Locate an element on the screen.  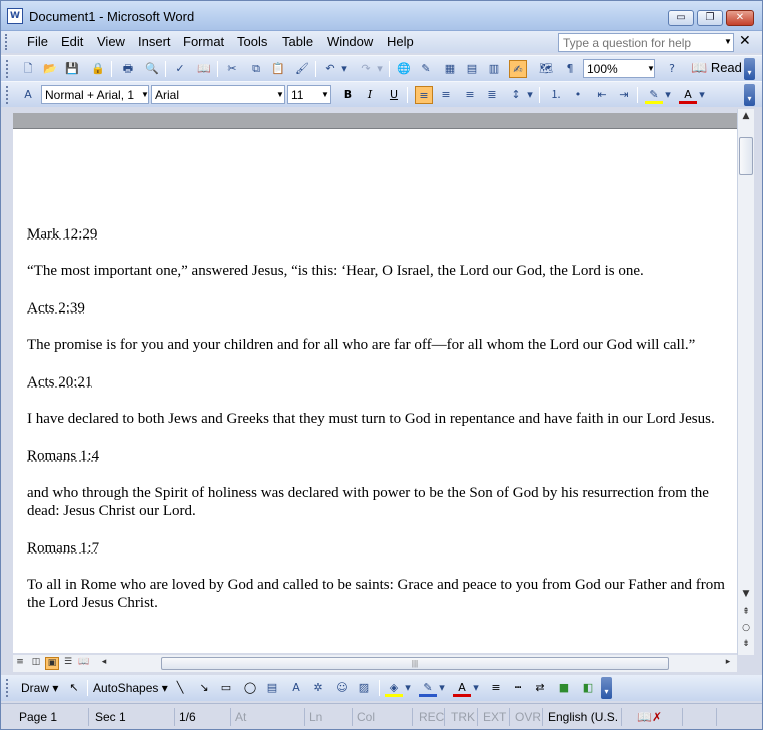
show-hide-pilcrow-icon: ¶ is located at coordinates (570, 69).